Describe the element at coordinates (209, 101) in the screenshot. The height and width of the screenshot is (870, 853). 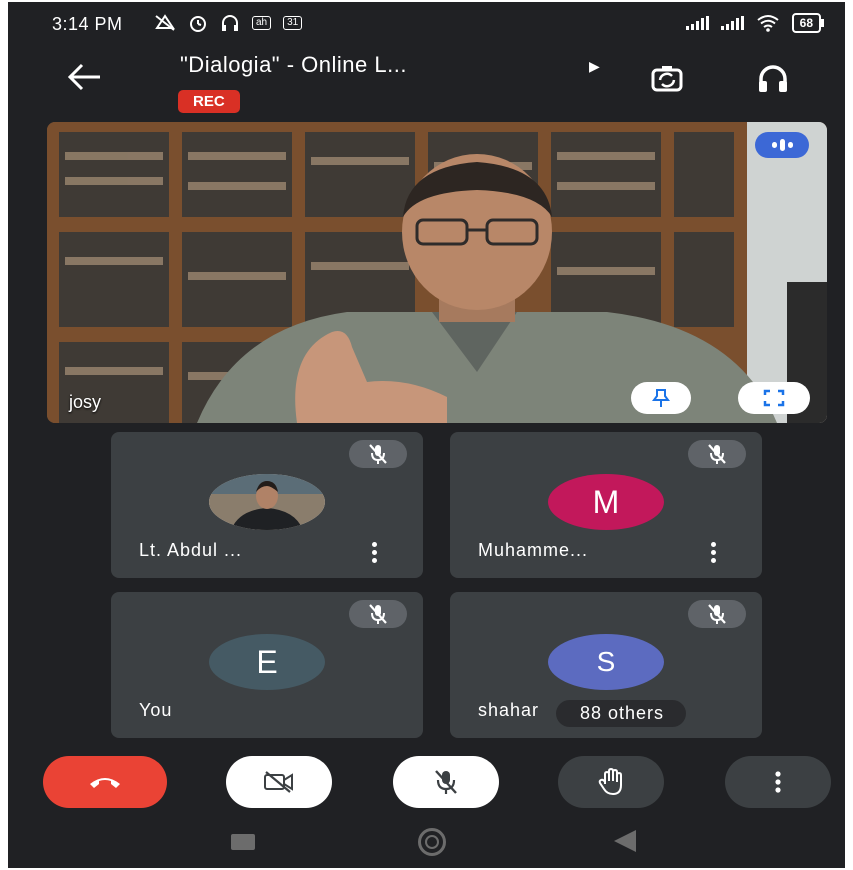
I see `recording-badge: REC` at that location.